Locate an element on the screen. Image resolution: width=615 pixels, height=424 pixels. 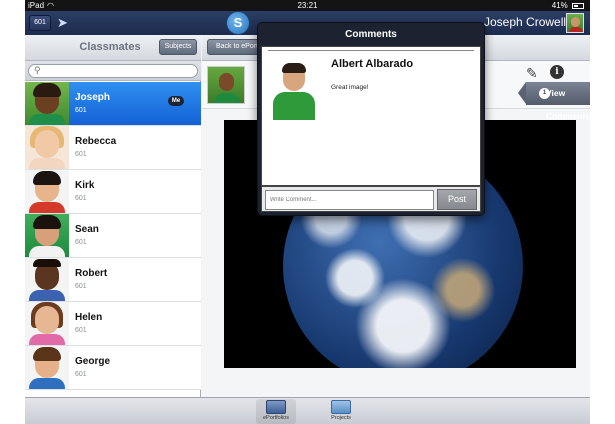
view-comments-button: 1 View Comments is located at coordinates (554, 101).